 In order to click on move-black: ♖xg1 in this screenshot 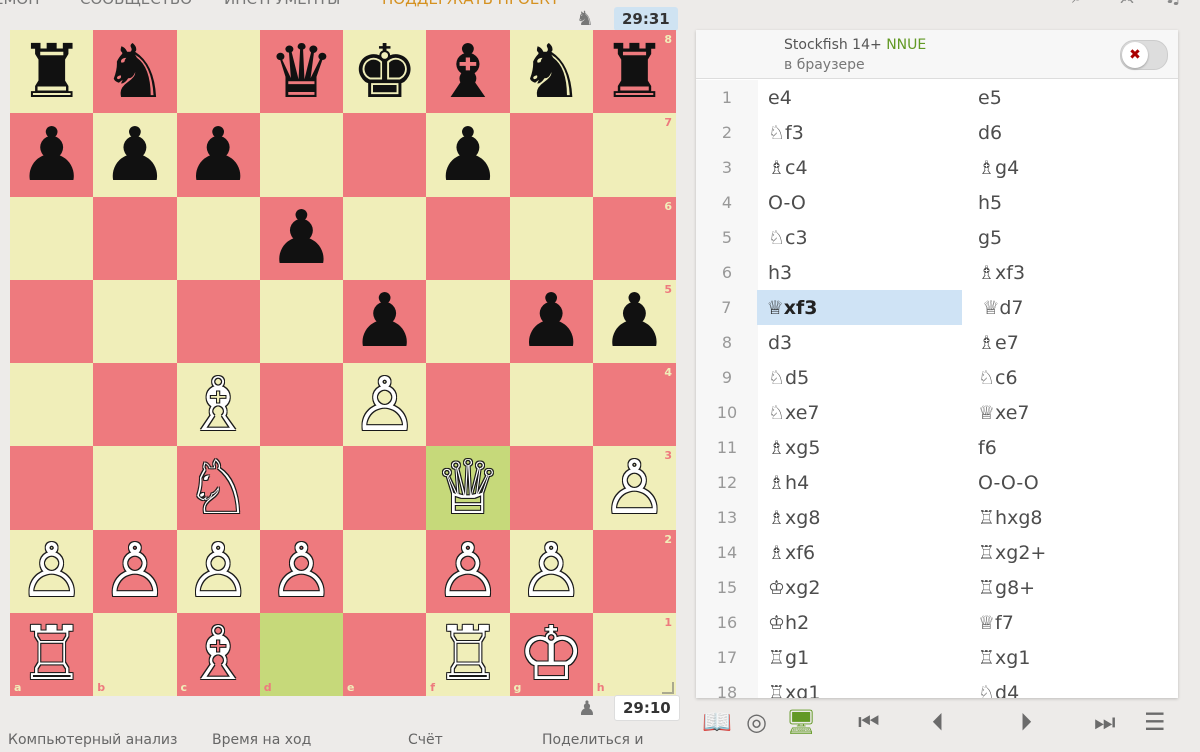, I will do `click(1073, 657)`.